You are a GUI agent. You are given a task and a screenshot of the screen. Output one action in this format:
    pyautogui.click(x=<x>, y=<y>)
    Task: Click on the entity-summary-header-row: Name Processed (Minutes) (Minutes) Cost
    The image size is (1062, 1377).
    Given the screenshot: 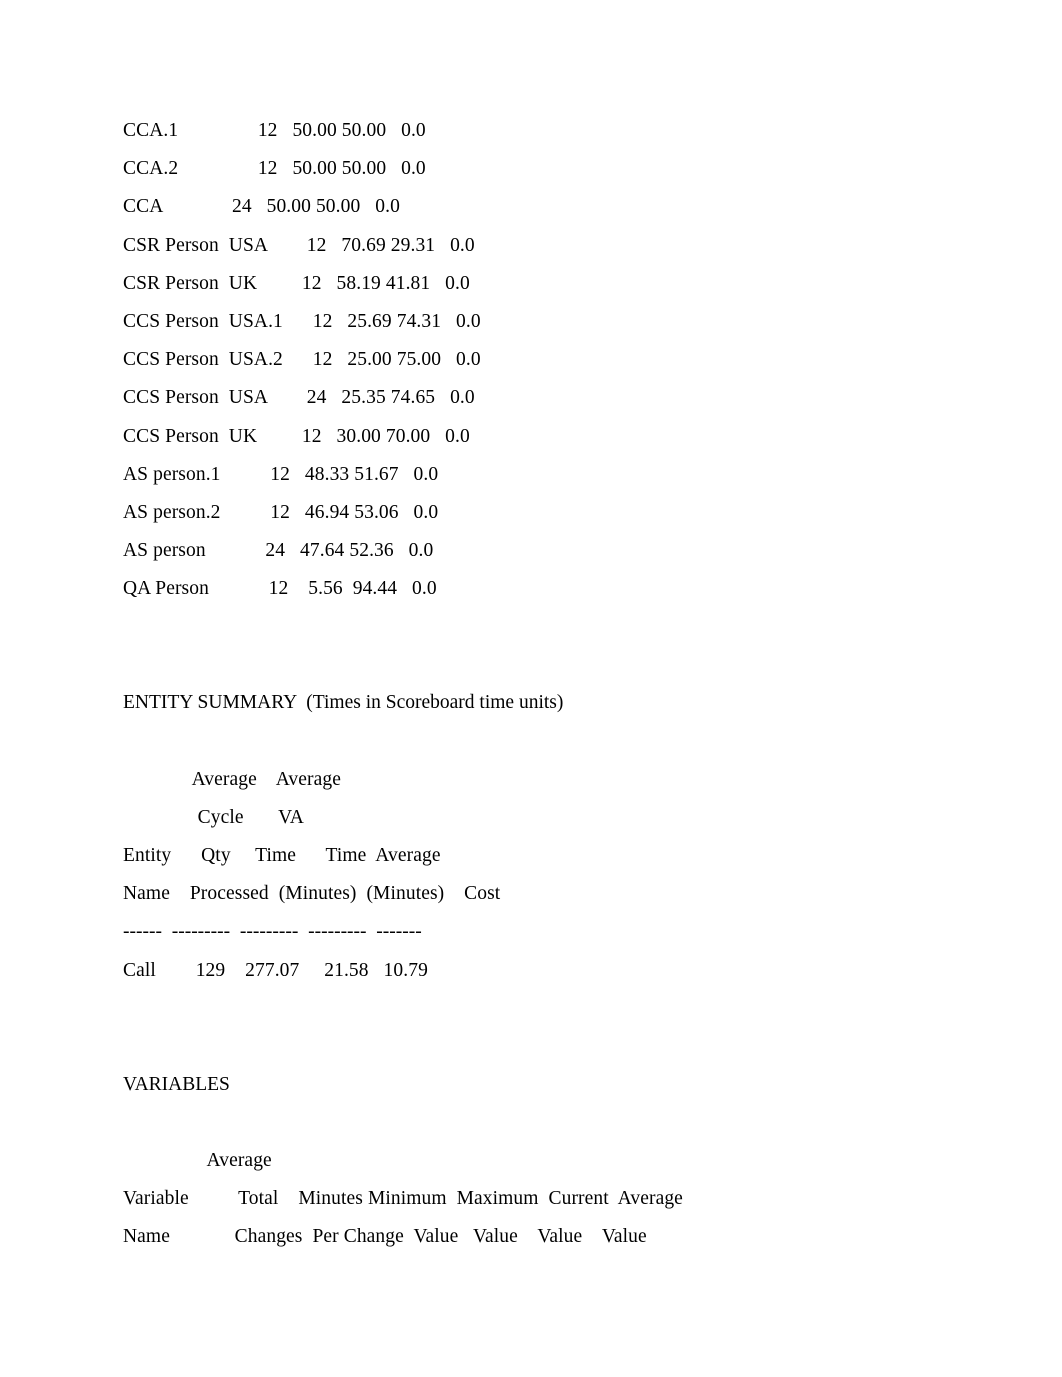 What is the action you would take?
    pyautogui.click(x=312, y=894)
    